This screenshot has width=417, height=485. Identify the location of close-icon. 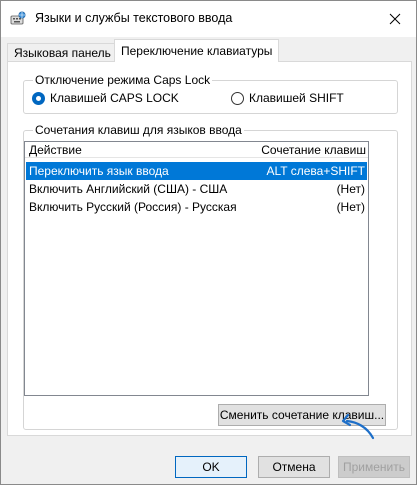
(395, 19).